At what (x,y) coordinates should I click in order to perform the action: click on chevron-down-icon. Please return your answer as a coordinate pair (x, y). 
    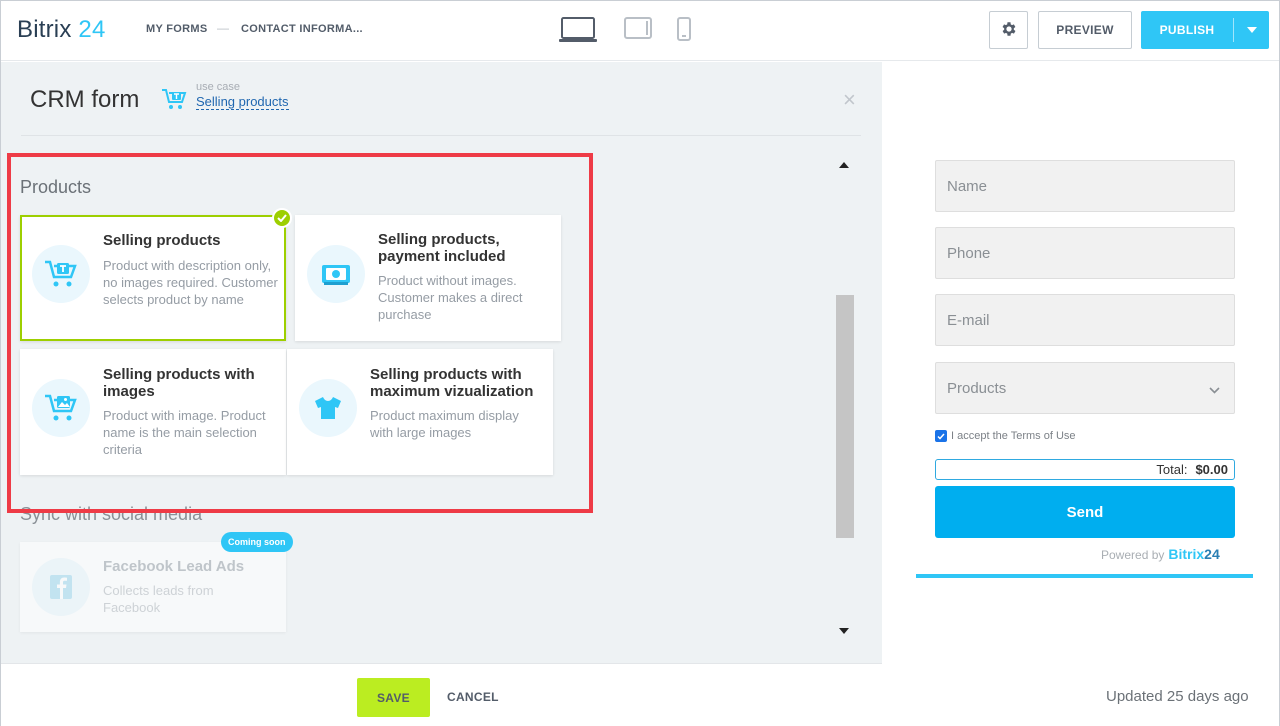
    Looking at the image, I should click on (1214, 389).